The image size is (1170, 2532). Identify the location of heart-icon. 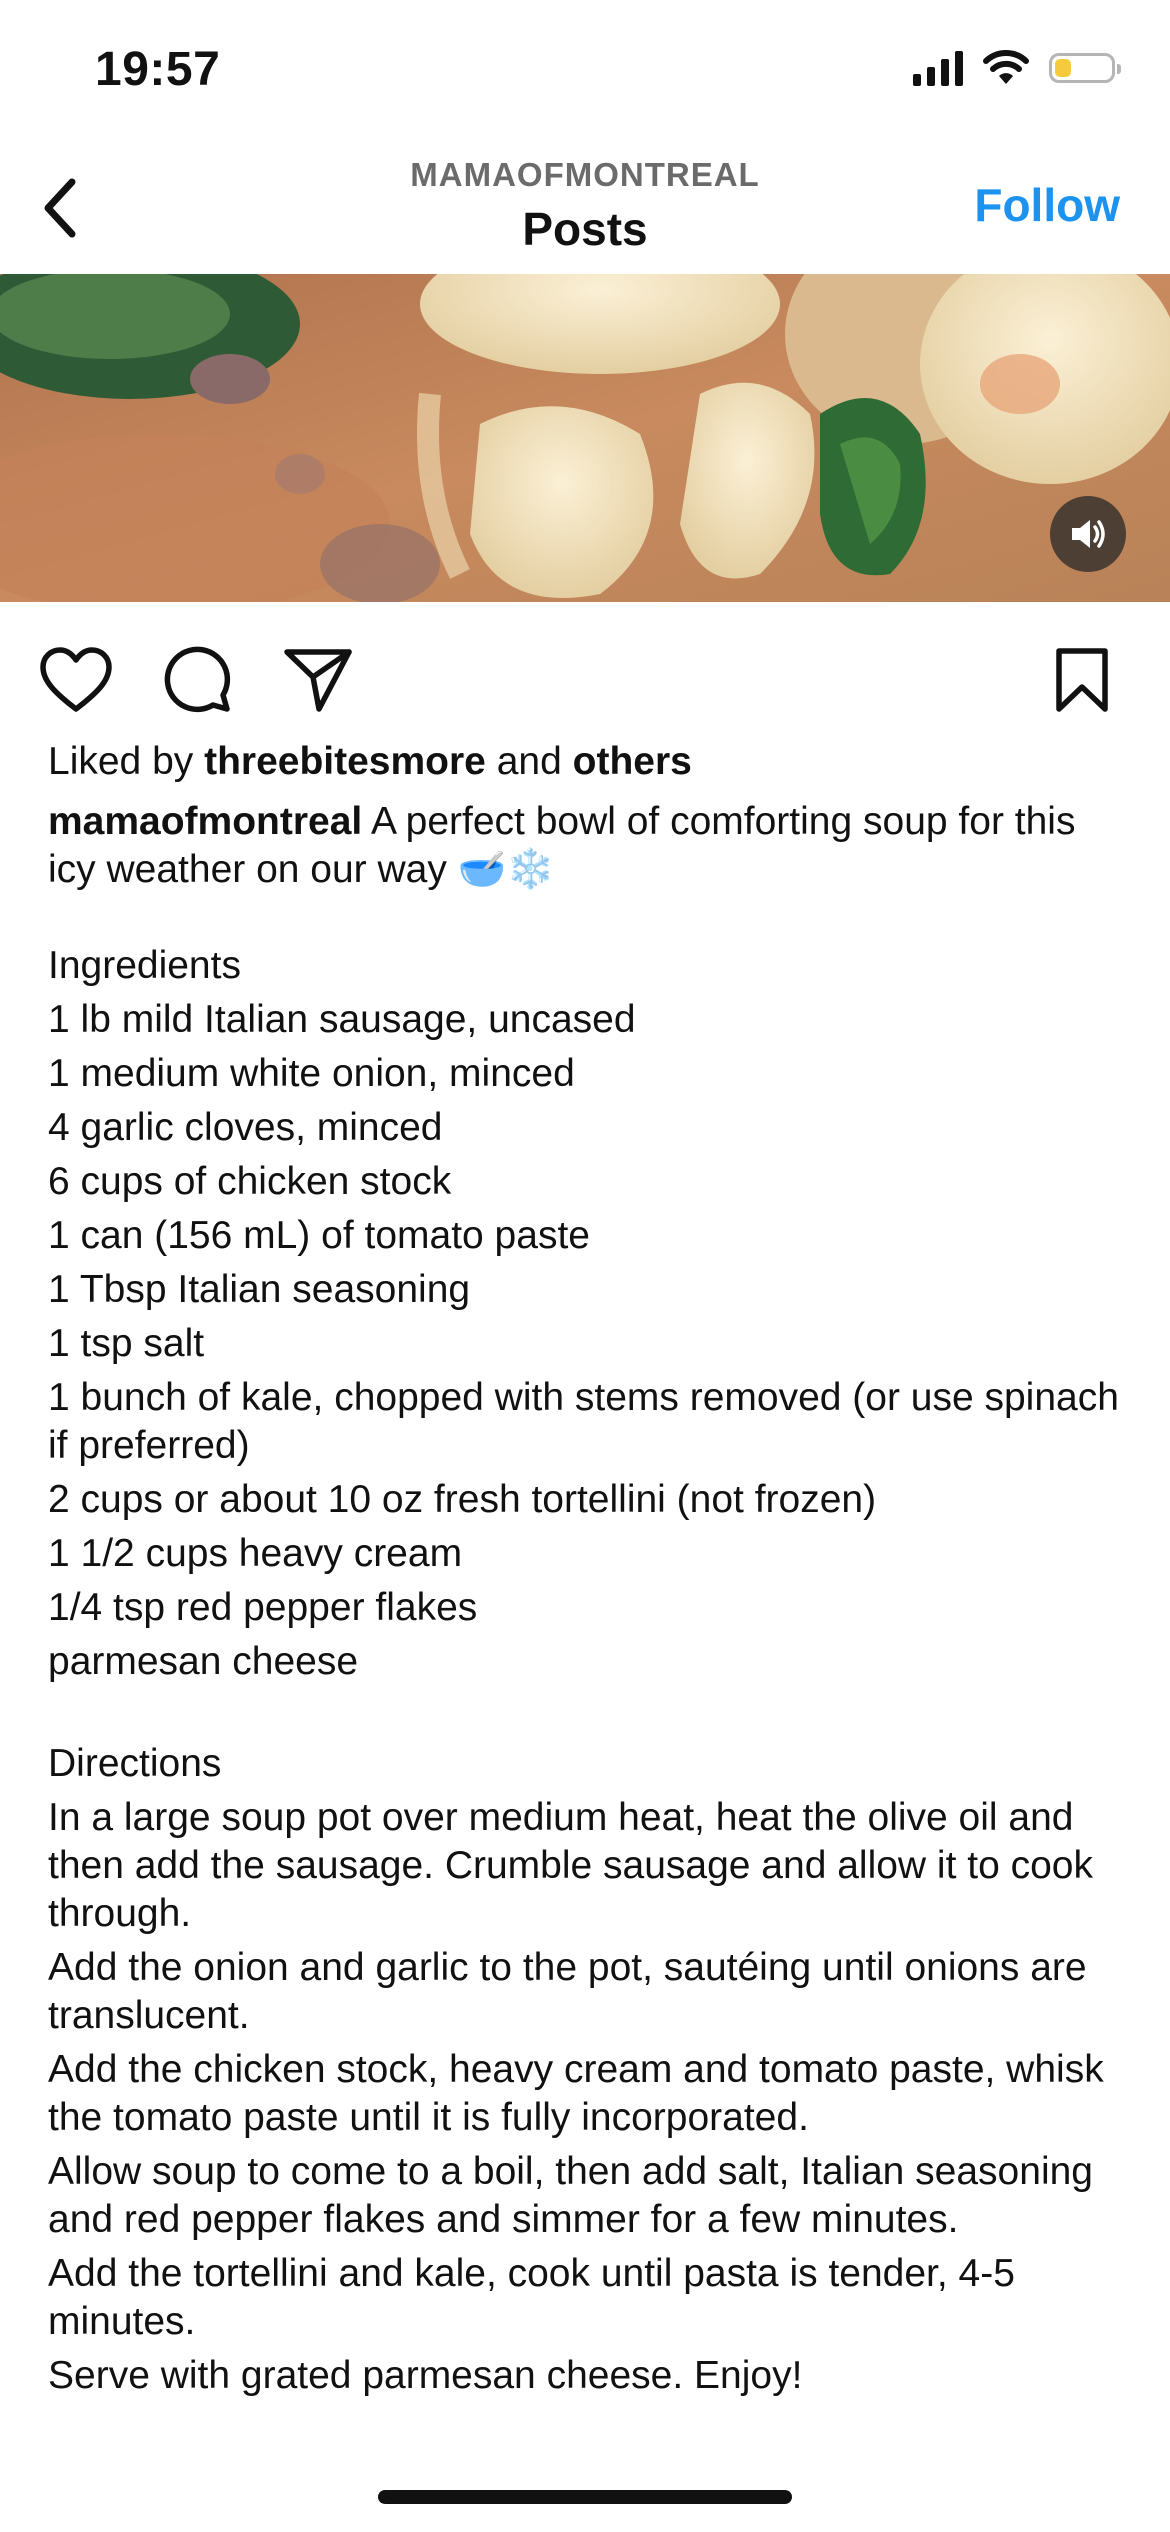
(76, 679).